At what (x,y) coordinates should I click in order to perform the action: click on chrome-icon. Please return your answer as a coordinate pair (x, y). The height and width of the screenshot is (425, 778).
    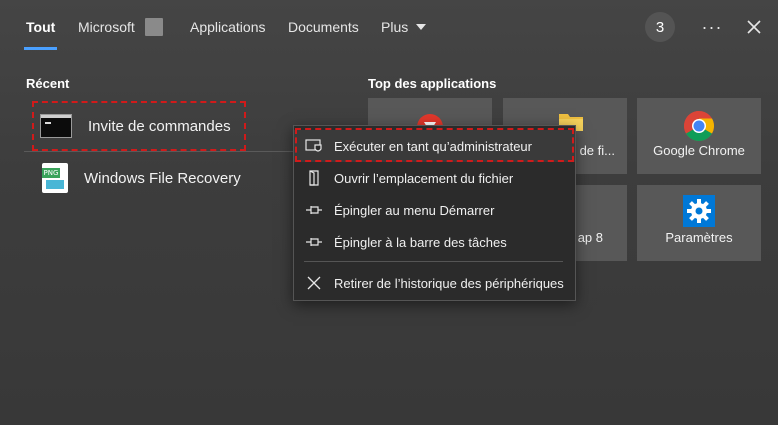
    Looking at the image, I should click on (699, 128).